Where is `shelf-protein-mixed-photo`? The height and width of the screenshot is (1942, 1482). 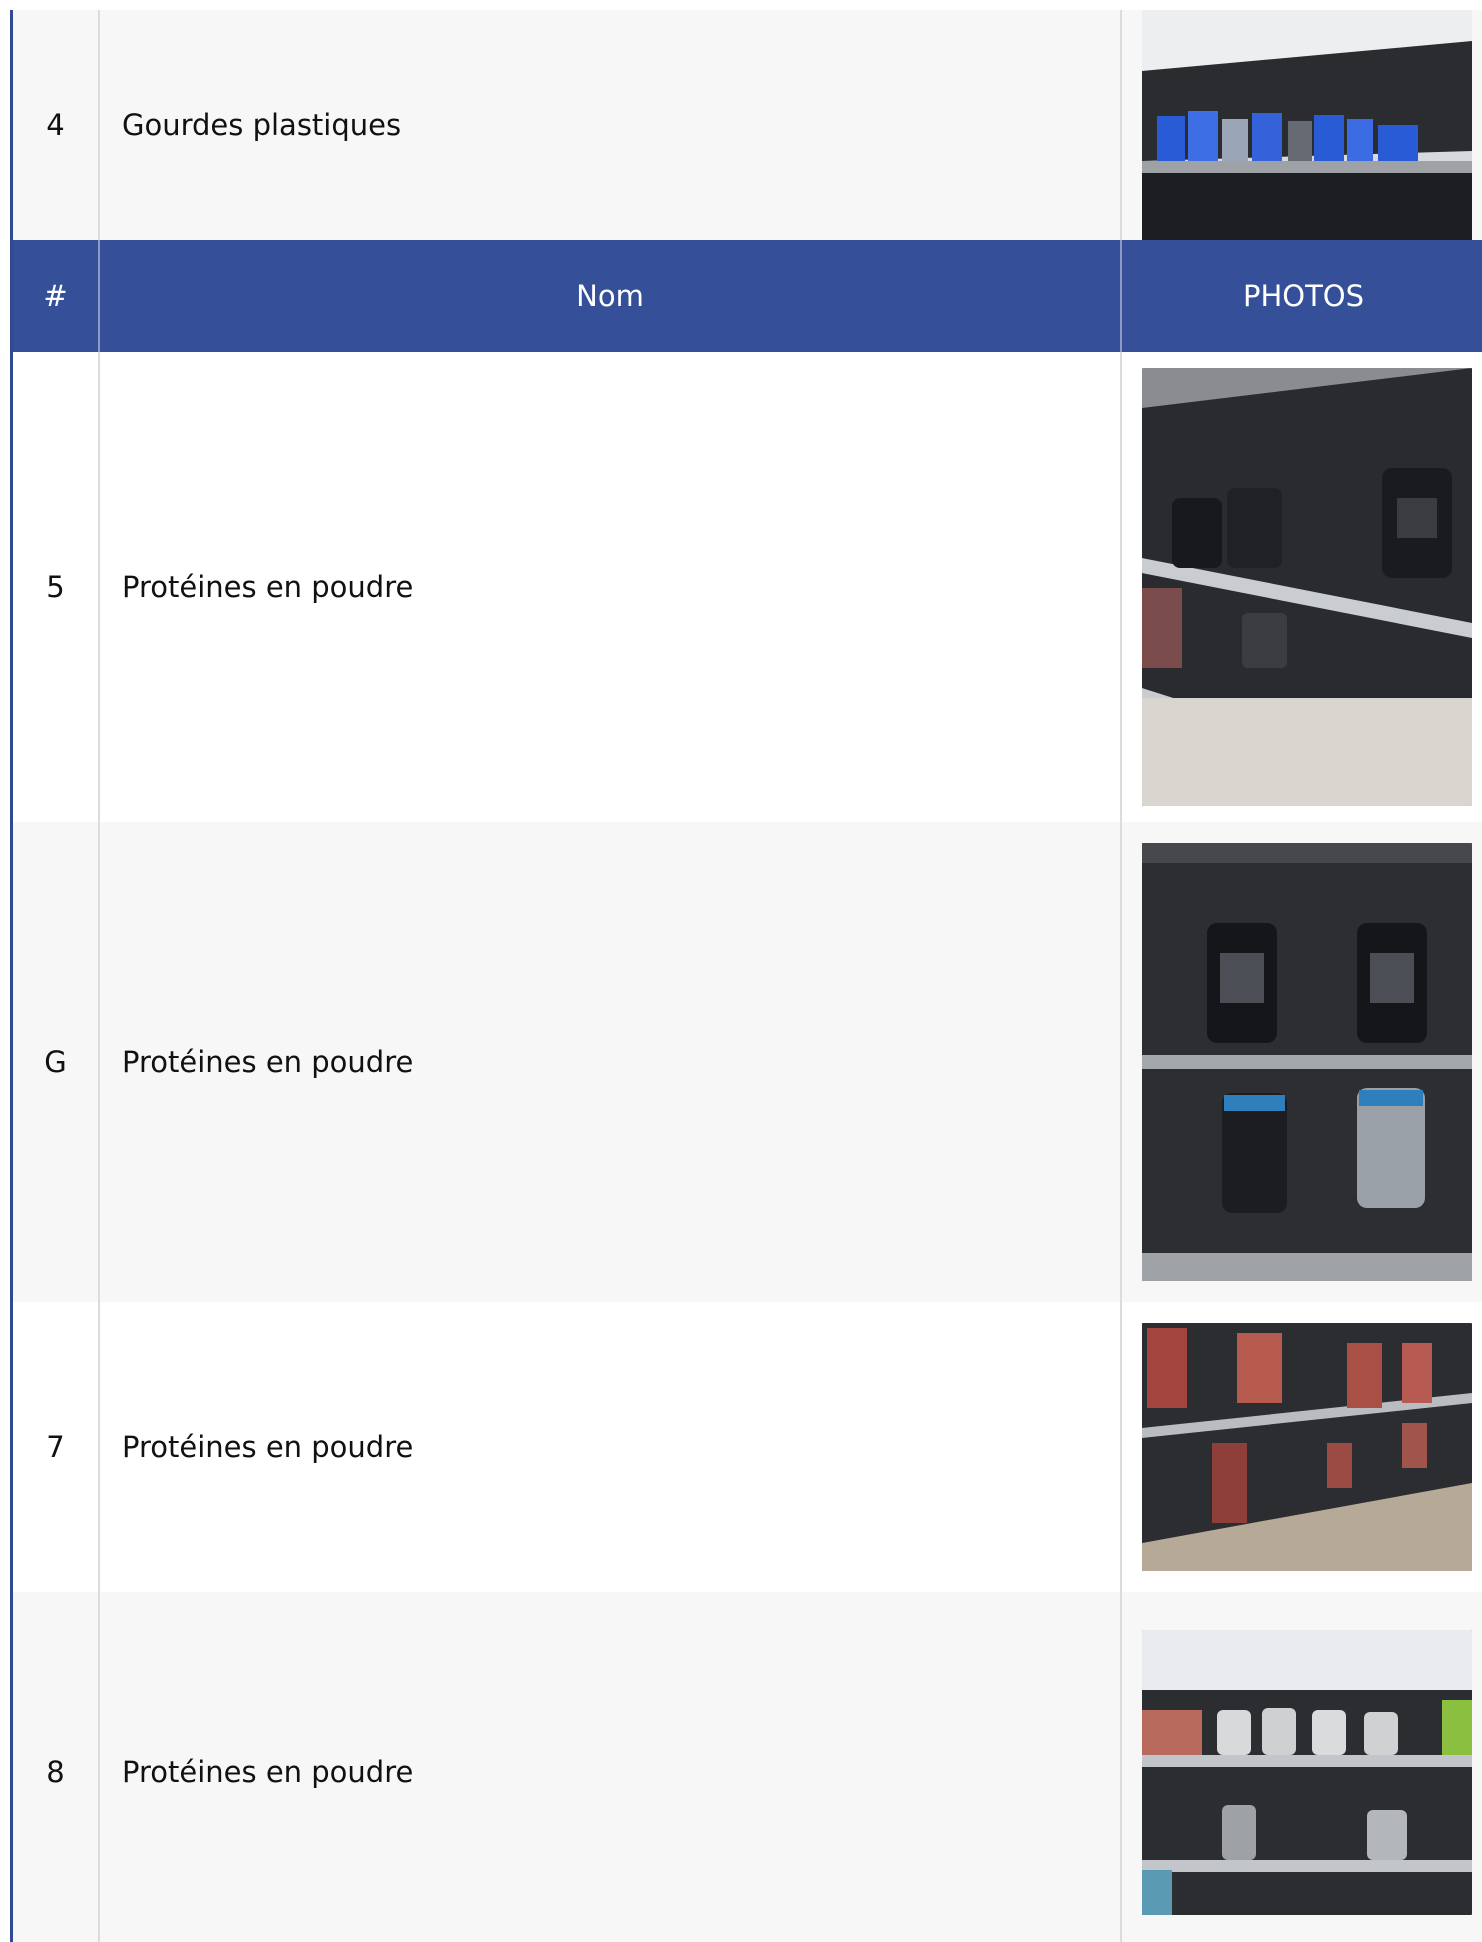 shelf-protein-mixed-photo is located at coordinates (1307, 1772).